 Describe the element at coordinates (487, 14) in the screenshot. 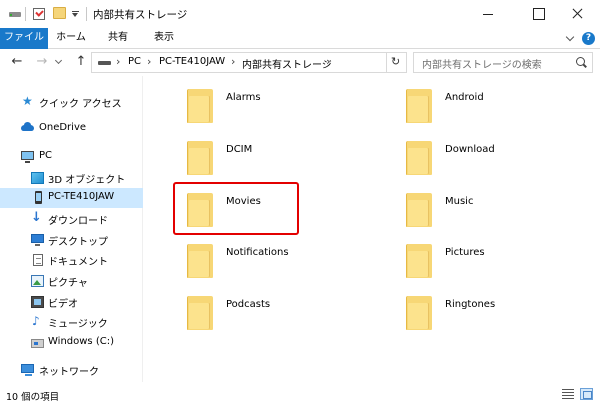

I see `minimize-button` at that location.